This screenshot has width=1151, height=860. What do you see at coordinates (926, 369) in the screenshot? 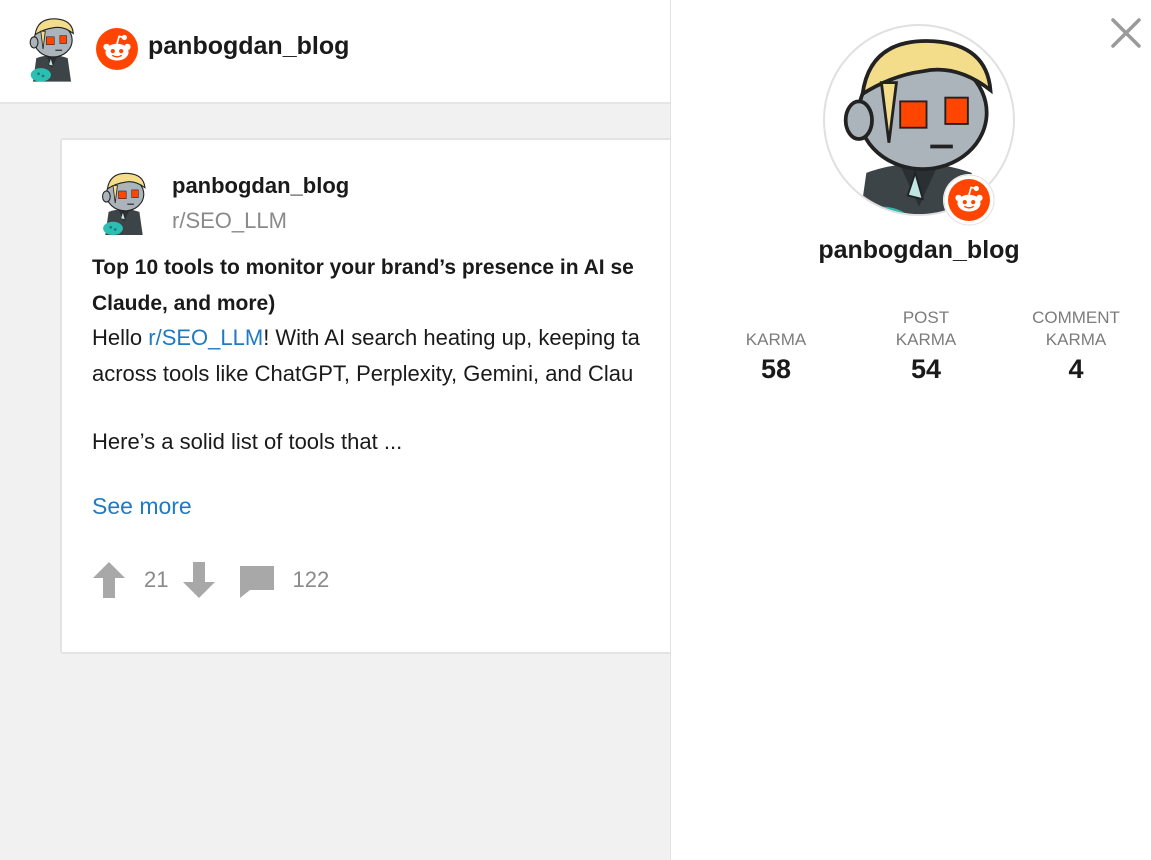
I see `karma-value: 54` at bounding box center [926, 369].